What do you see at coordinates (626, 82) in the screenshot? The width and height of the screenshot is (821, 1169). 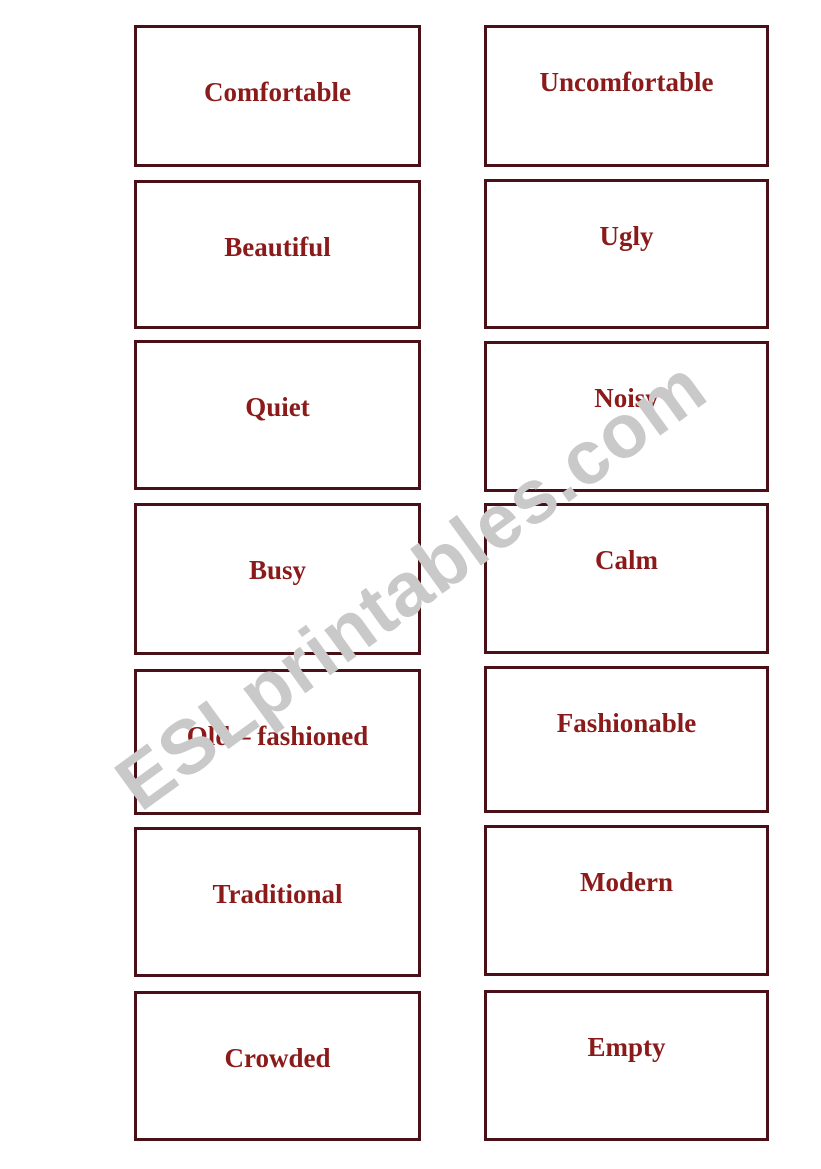 I see `flashcard-label: Uncomfortable` at bounding box center [626, 82].